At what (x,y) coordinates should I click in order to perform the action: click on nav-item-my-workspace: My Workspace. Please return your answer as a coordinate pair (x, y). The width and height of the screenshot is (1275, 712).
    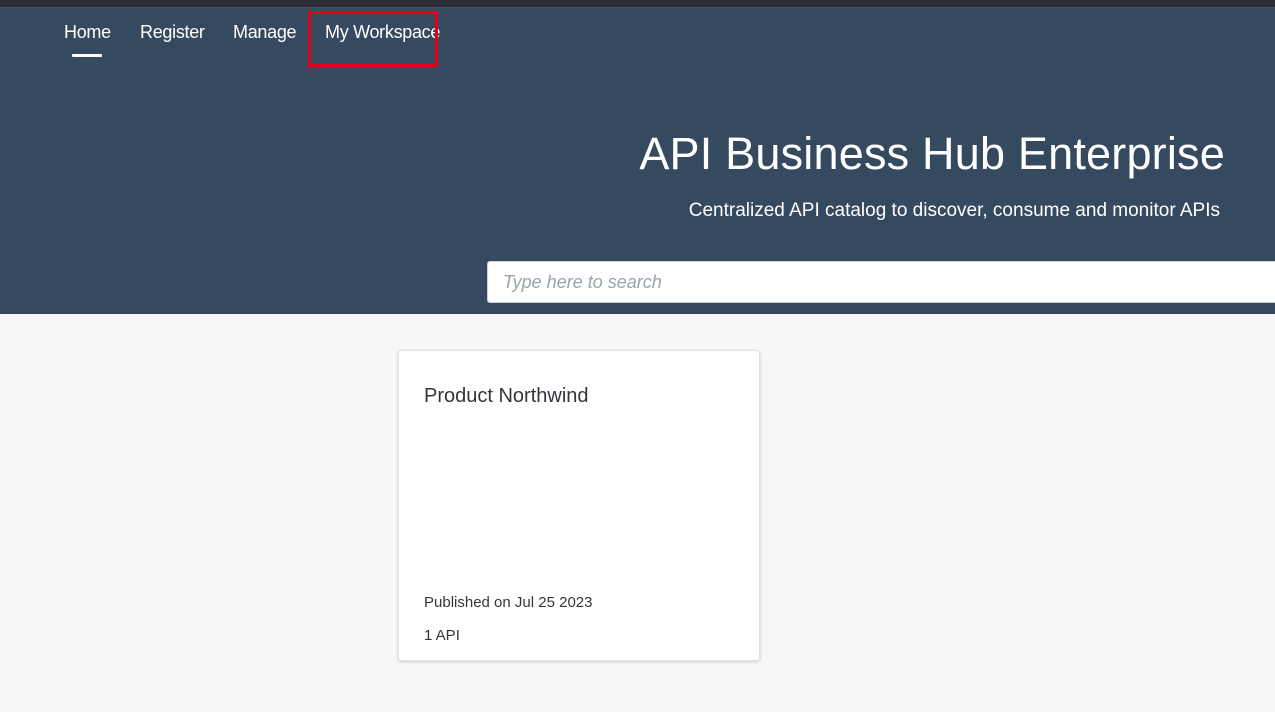
    Looking at the image, I should click on (382, 32).